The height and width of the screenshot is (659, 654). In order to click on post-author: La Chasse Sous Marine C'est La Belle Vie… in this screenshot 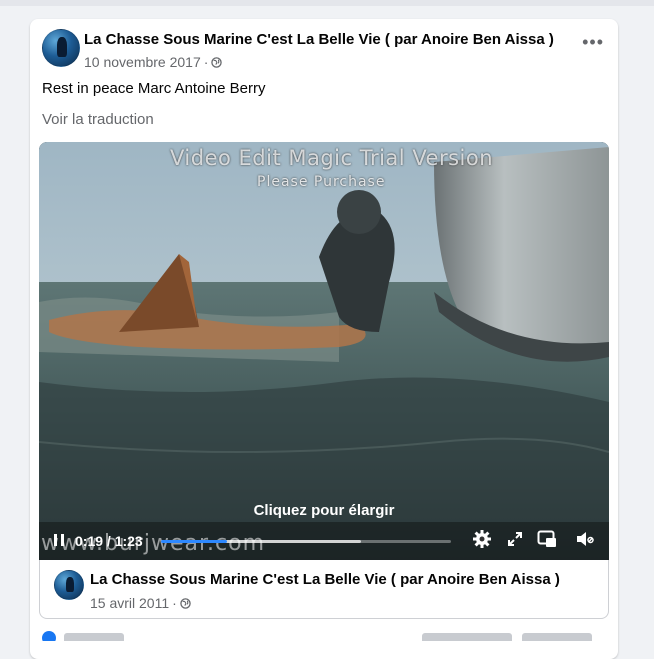, I will do `click(319, 39)`.